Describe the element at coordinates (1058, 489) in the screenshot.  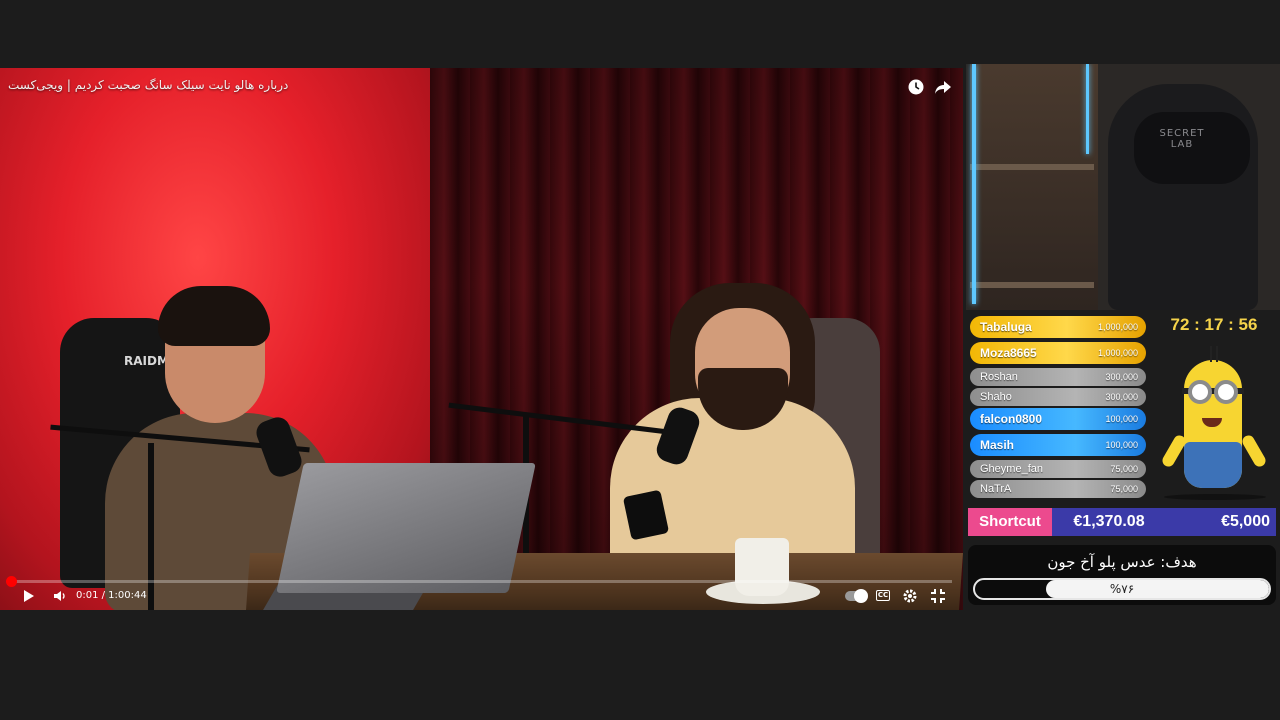
I see `donor-row: NaTrA 75,000` at that location.